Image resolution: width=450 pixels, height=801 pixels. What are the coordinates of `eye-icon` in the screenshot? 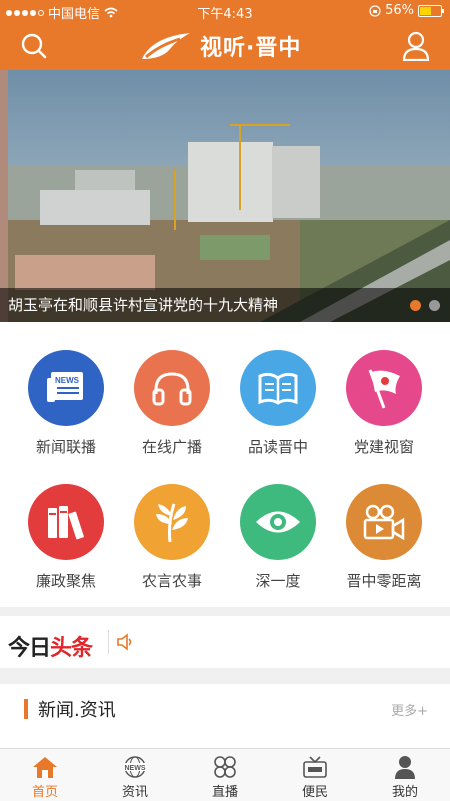 It's located at (278, 522).